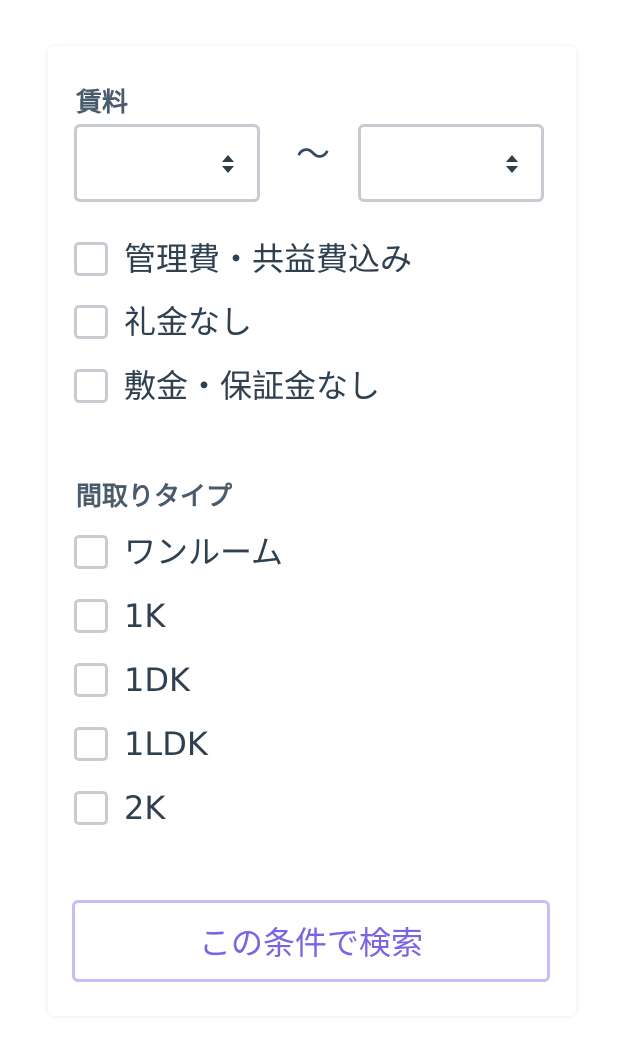 The width and height of the screenshot is (624, 1064). I want to click on layout-option: 1DK, so click(132, 680).